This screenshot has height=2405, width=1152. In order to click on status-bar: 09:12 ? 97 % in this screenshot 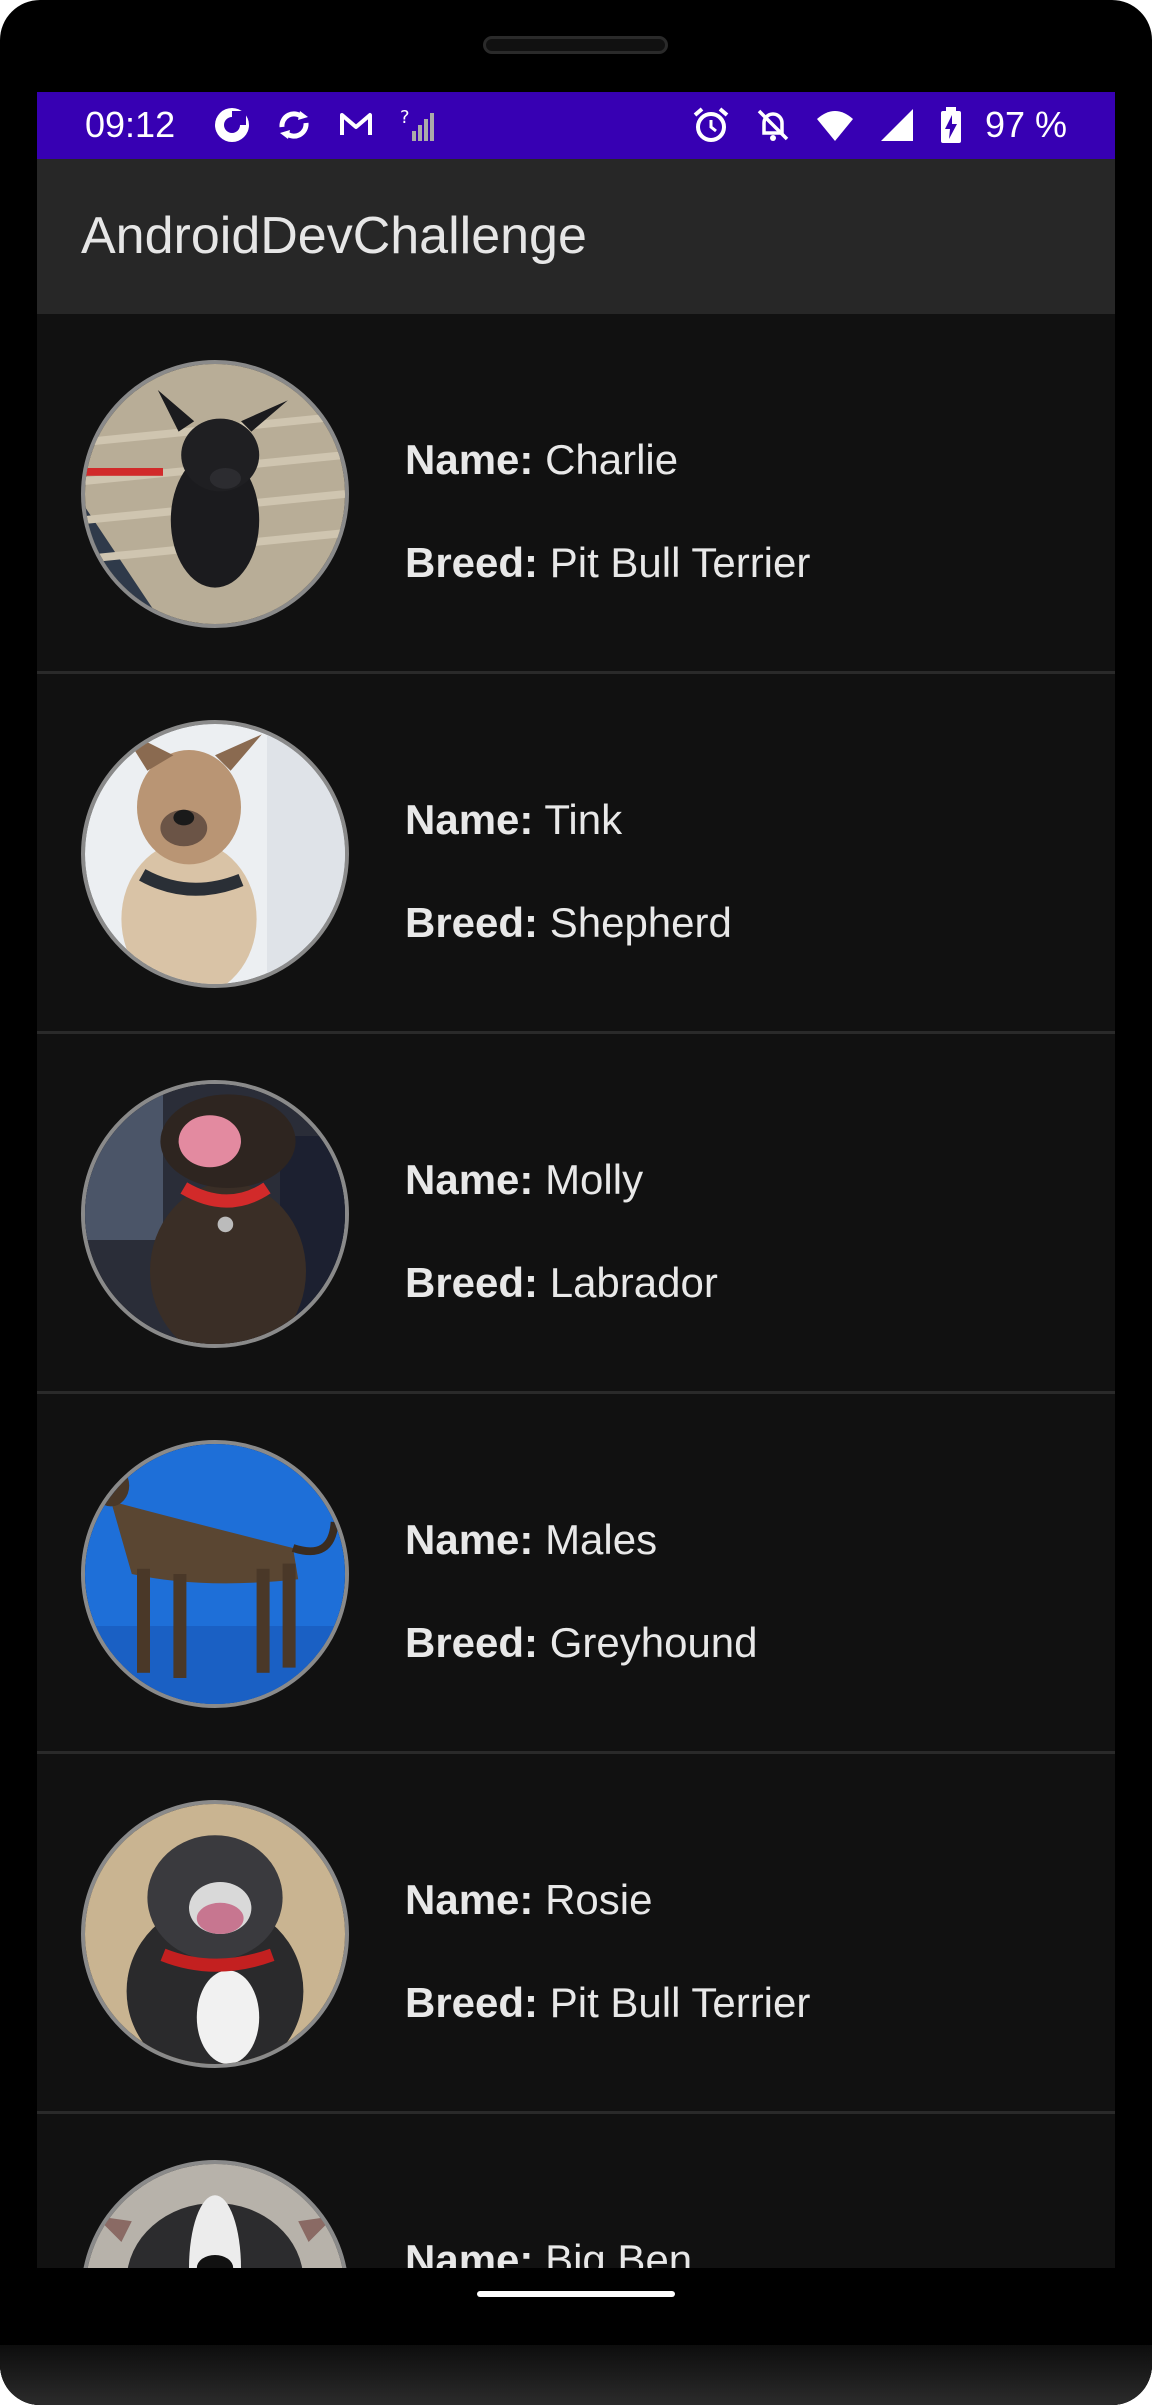, I will do `click(576, 125)`.